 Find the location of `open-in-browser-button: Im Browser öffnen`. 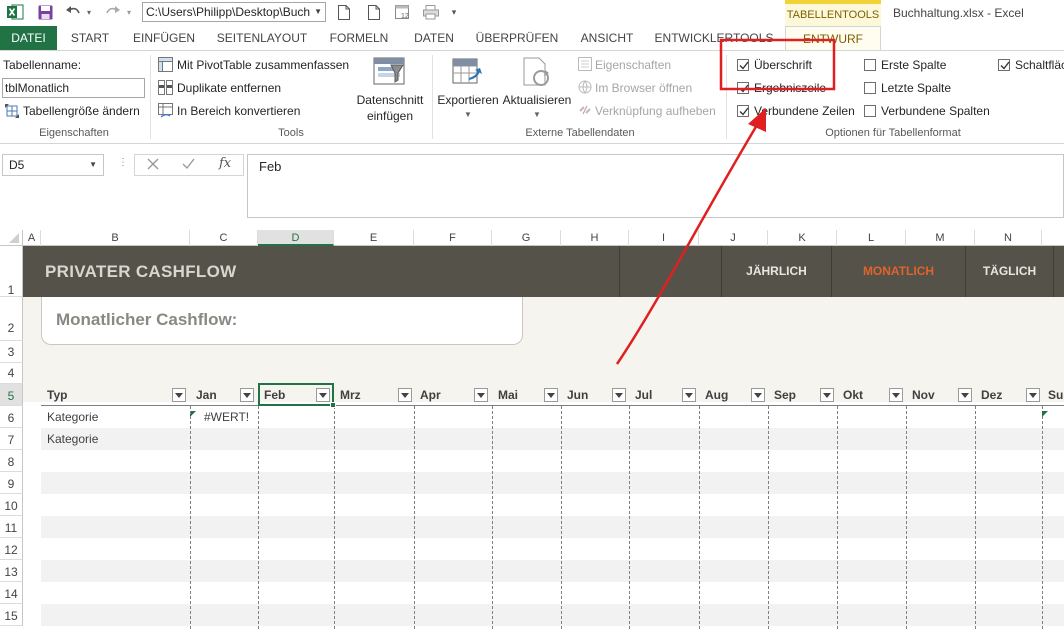

open-in-browser-button: Im Browser öffnen is located at coordinates (643, 88).